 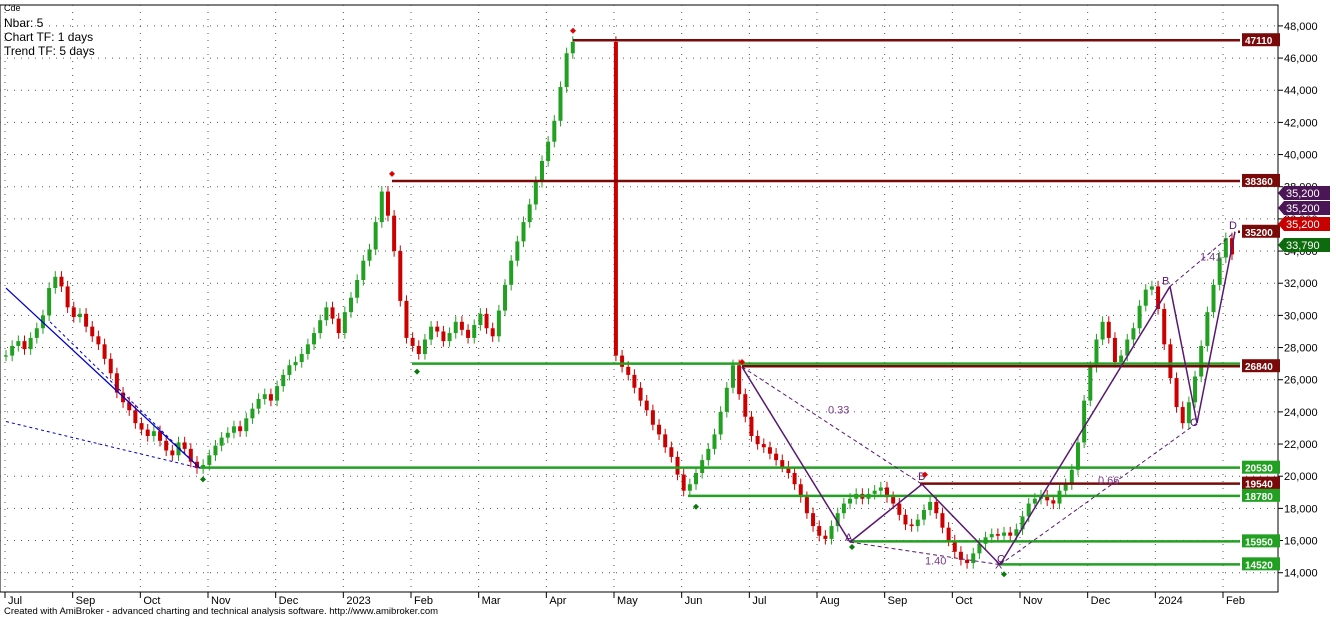 What do you see at coordinates (1301, 156) in the screenshot?
I see `y-tick-label: 40,000` at bounding box center [1301, 156].